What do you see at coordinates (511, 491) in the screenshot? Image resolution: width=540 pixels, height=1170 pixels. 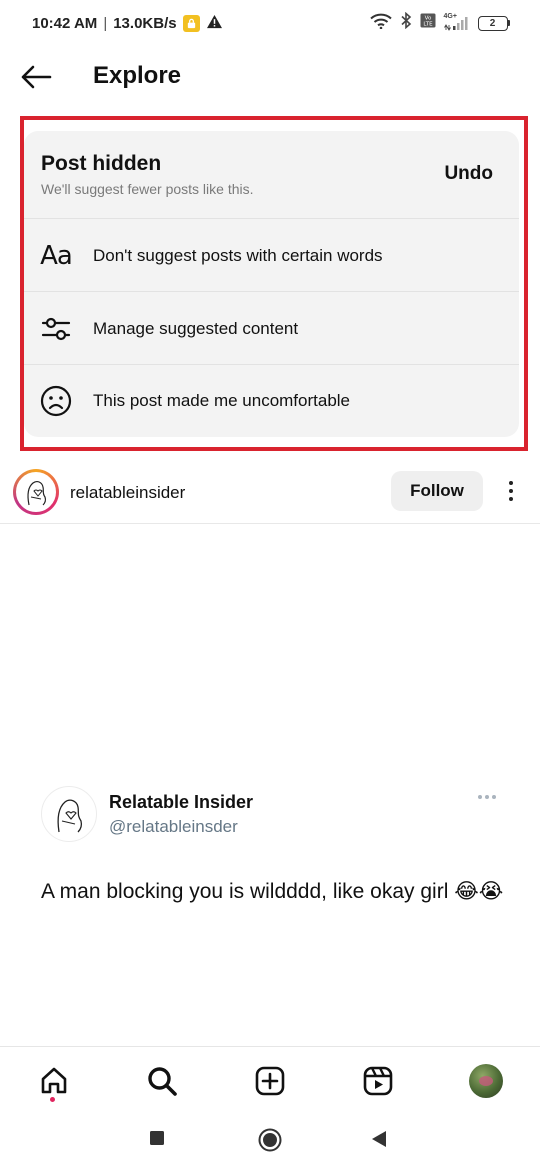 I see `more-options-icon` at bounding box center [511, 491].